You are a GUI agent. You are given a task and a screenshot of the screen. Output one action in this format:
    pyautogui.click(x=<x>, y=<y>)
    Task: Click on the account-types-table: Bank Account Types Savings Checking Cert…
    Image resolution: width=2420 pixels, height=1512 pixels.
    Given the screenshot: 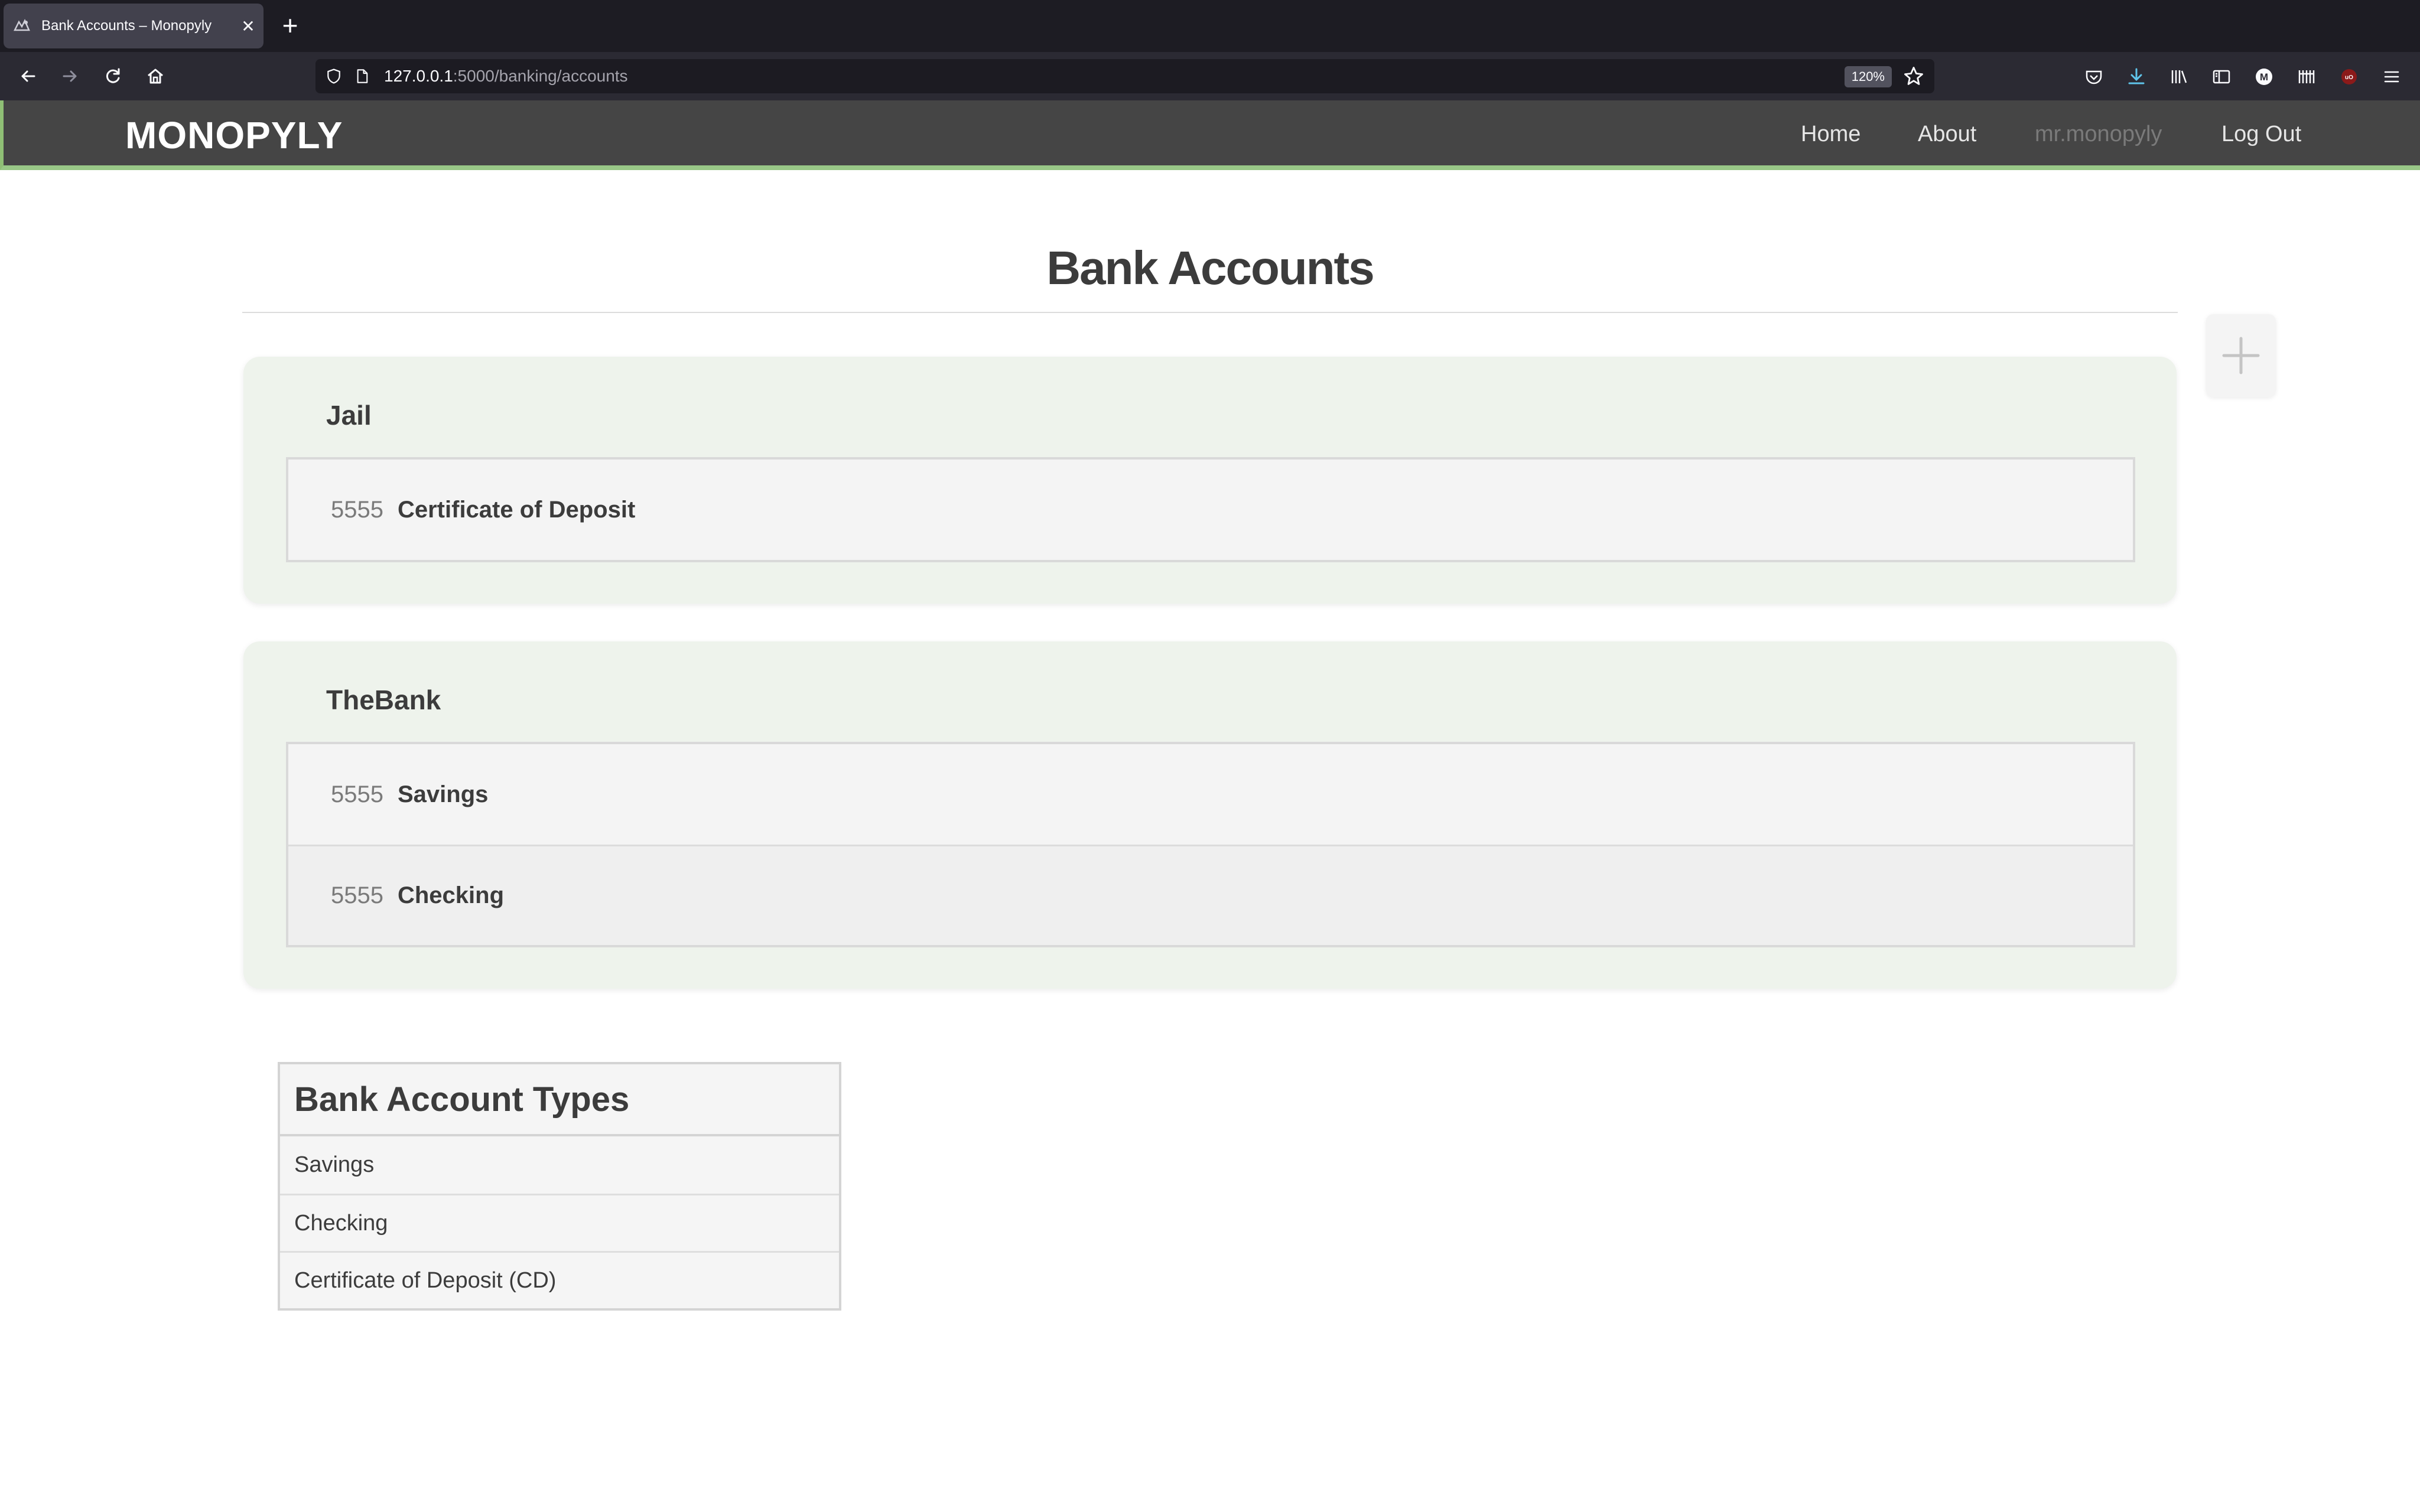 What is the action you would take?
    pyautogui.click(x=559, y=1186)
    